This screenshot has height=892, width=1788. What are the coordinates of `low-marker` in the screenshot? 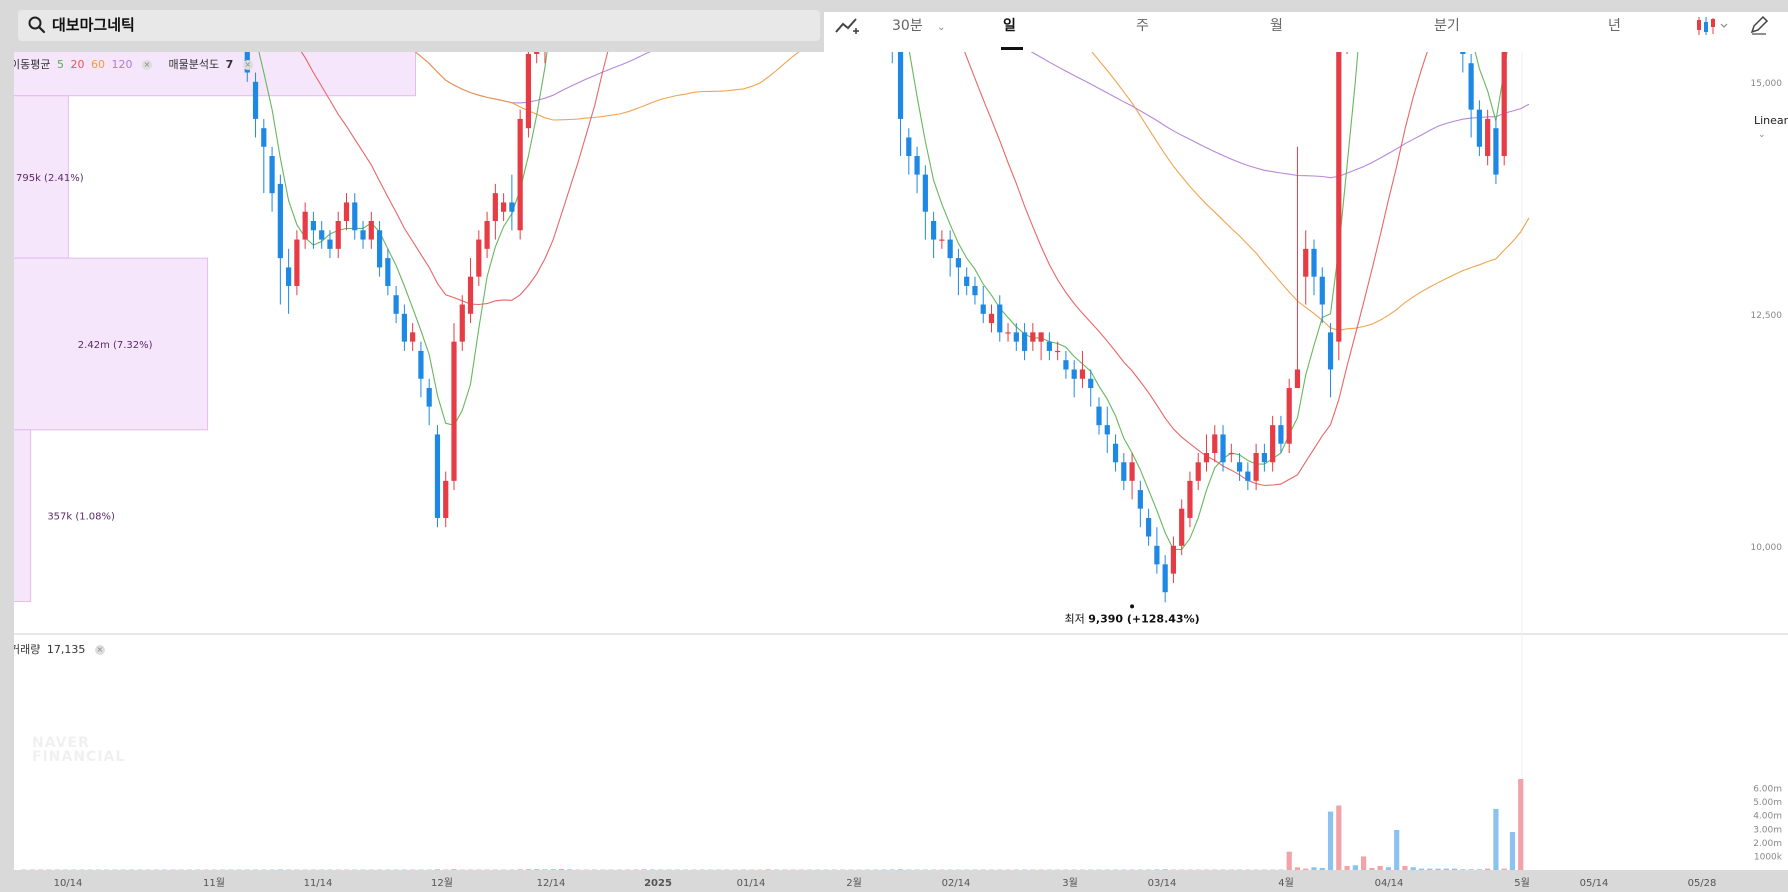 It's located at (1132, 606).